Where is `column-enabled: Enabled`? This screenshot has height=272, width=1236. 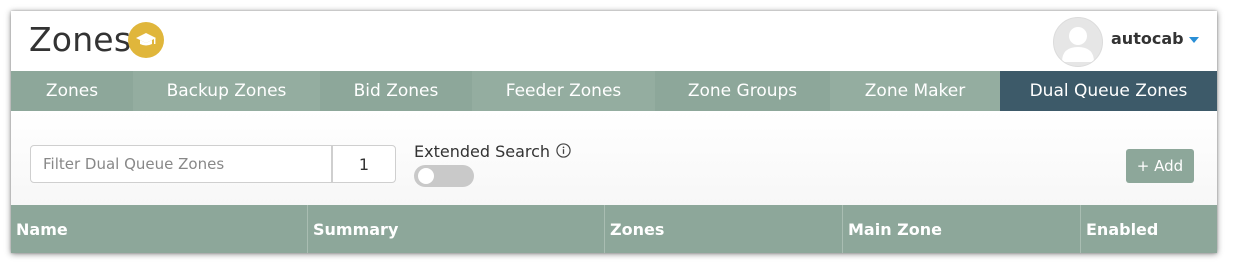 column-enabled: Enabled is located at coordinates (1149, 229).